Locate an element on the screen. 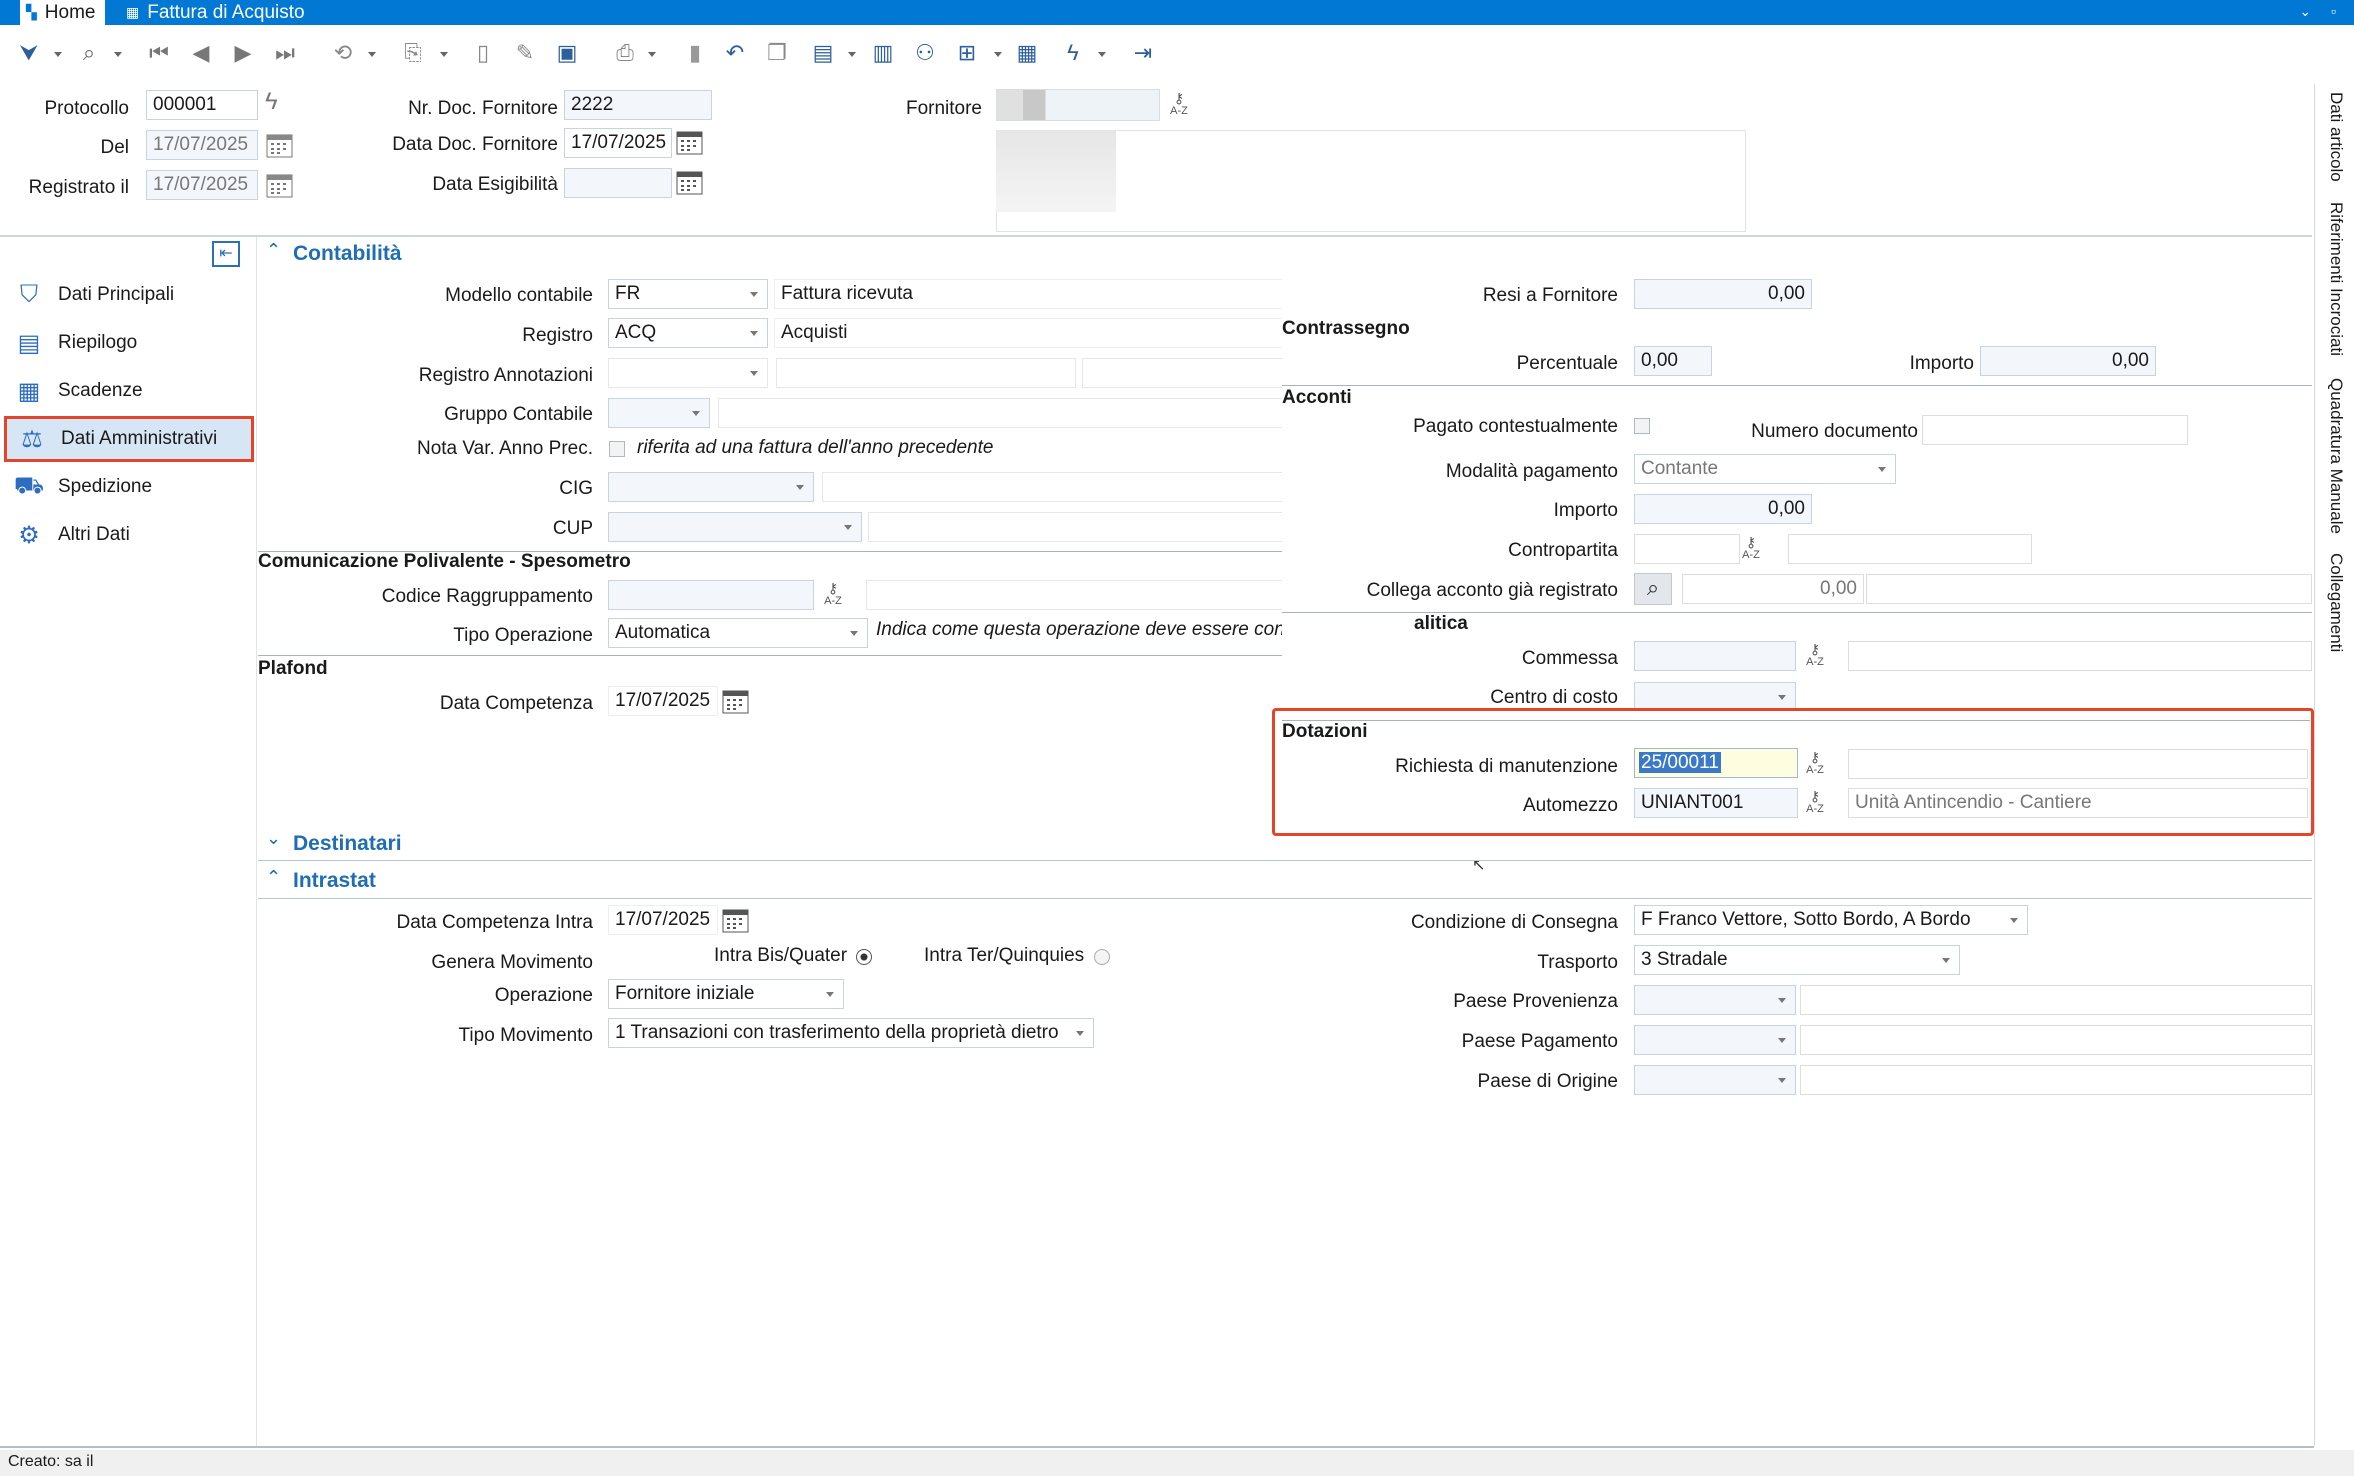 This screenshot has width=2354, height=1476. collapse-icon: ⮟ is located at coordinates (29, 53).